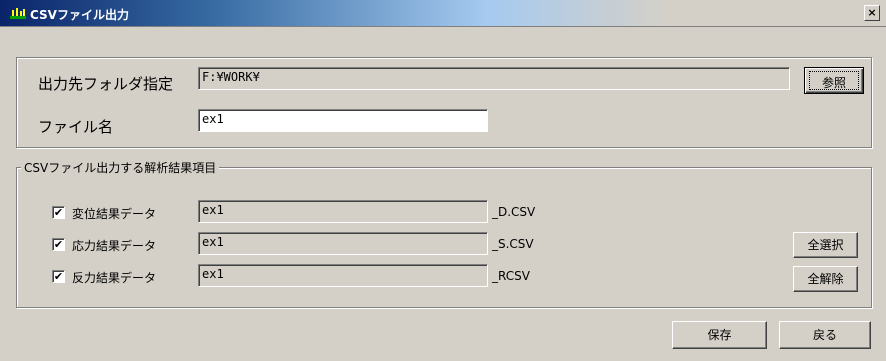  I want to click on close-button: ×, so click(872, 13).